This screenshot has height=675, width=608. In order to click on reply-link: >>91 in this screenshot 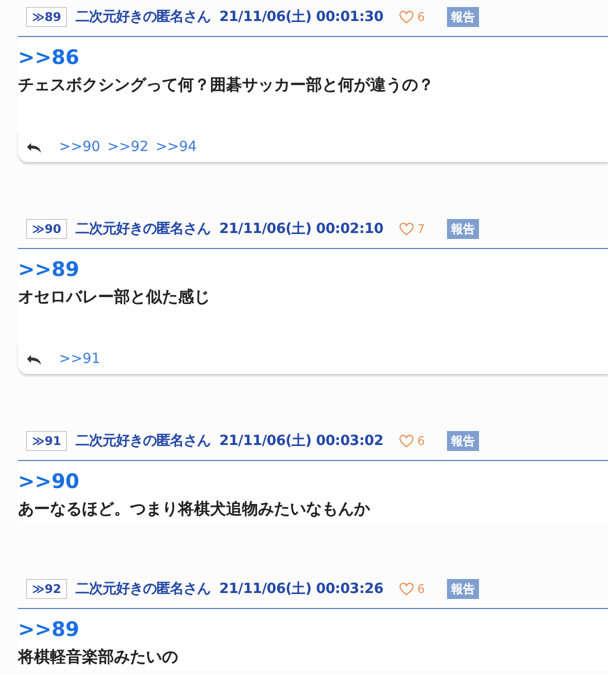, I will do `click(79, 359)`.